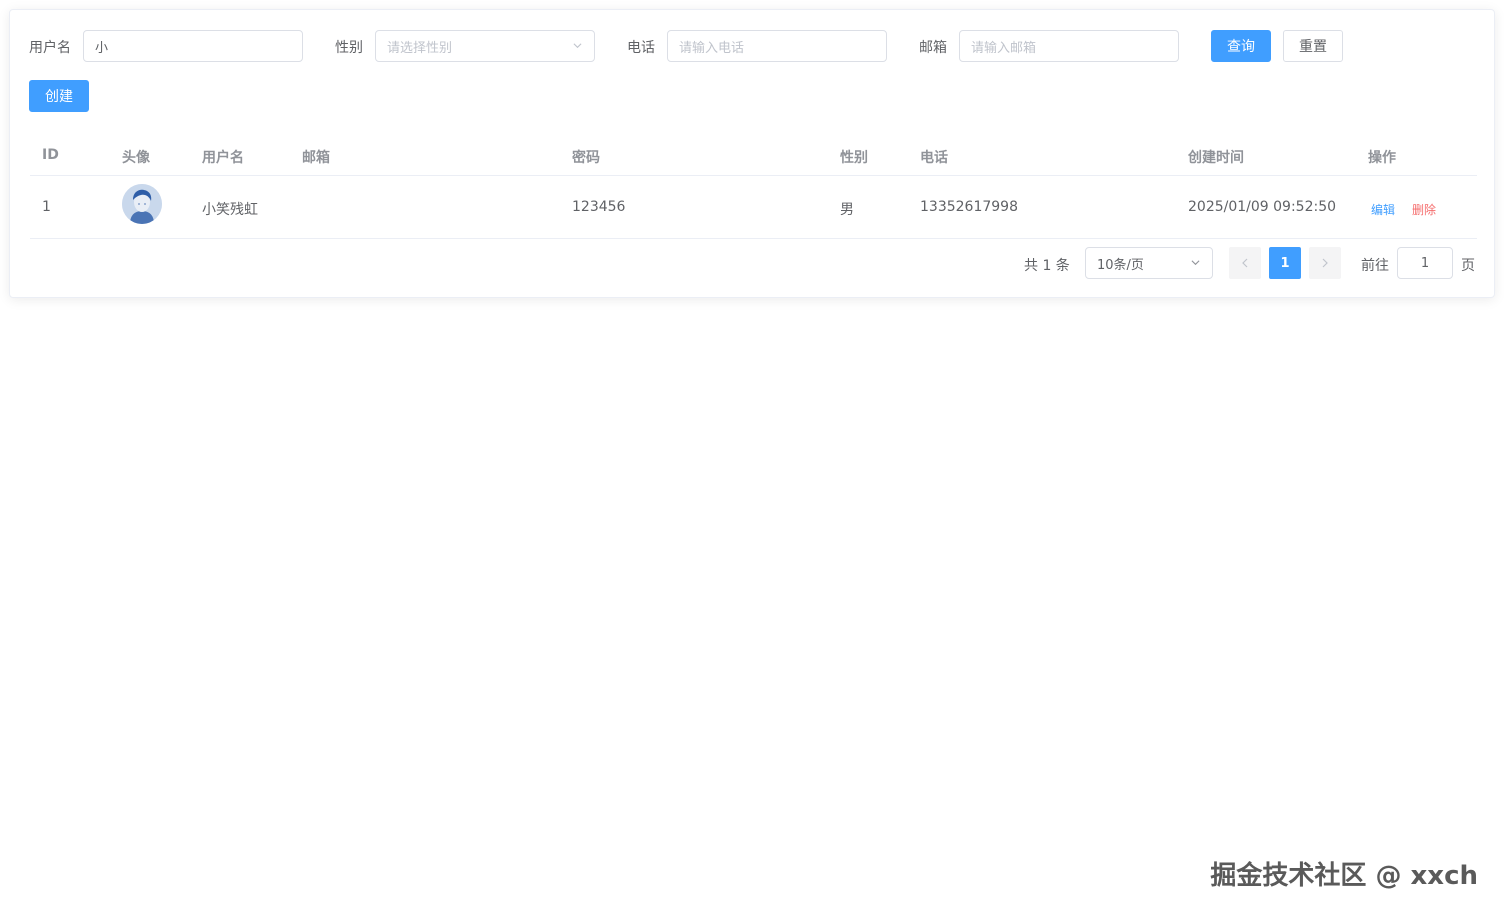 This screenshot has height=911, width=1504. I want to click on goto-label: 前往, so click(1375, 266).